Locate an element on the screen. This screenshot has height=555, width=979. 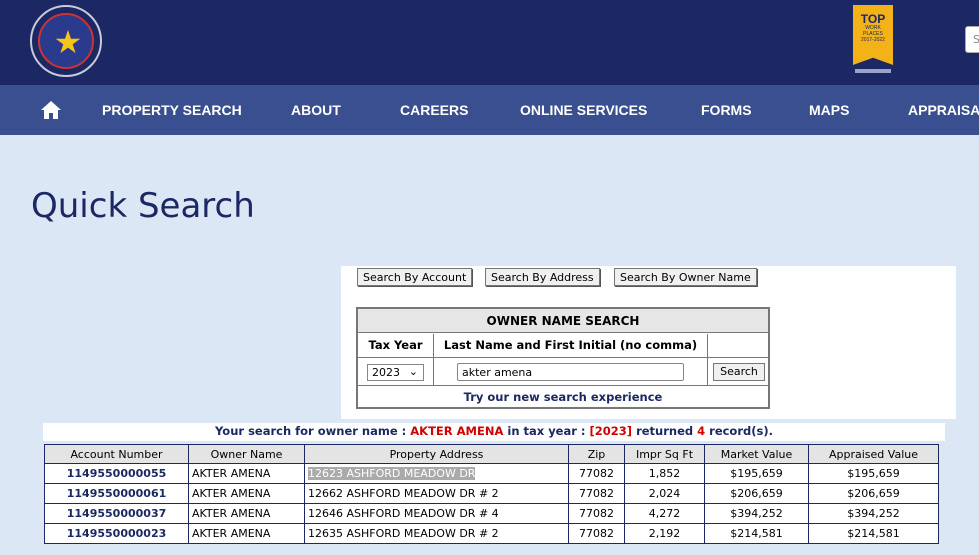
tax-year-label: Tax Year is located at coordinates (396, 346).